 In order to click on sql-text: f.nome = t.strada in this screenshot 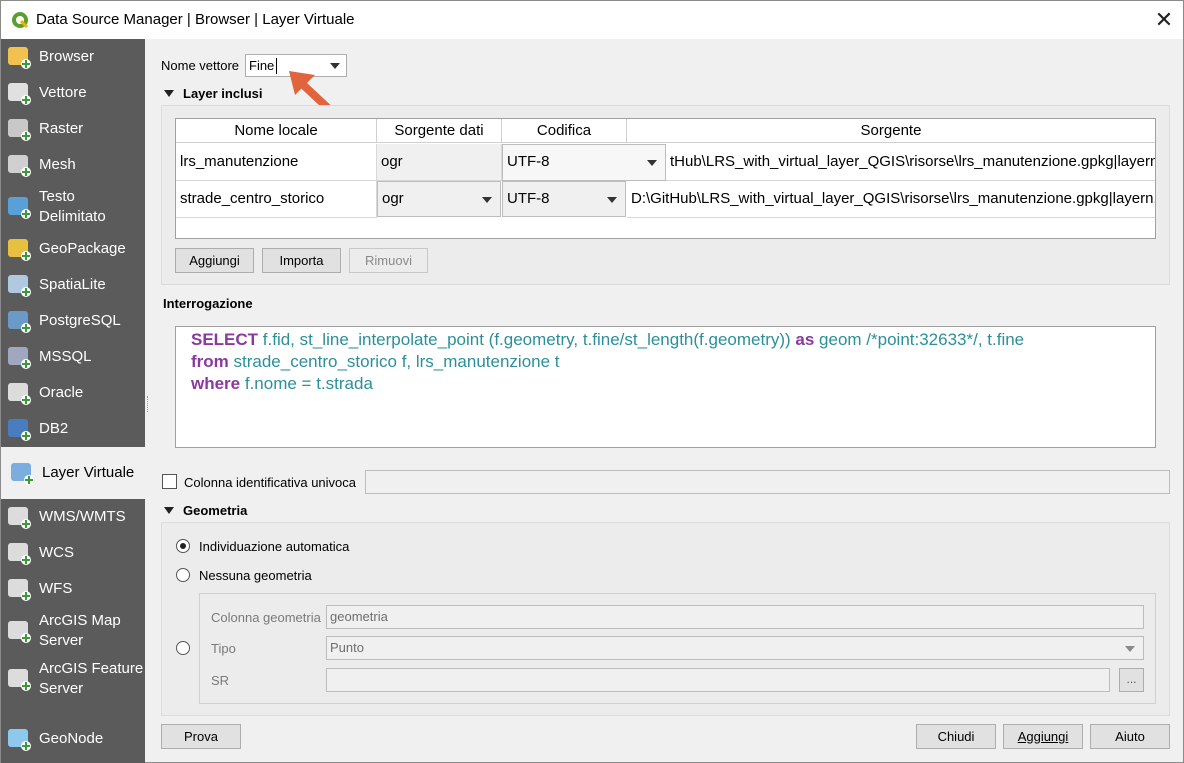, I will do `click(306, 383)`.